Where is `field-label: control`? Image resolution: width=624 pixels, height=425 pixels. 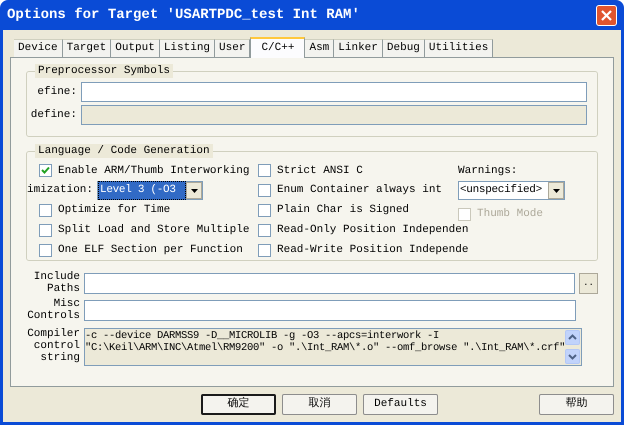 field-label: control is located at coordinates (56, 346).